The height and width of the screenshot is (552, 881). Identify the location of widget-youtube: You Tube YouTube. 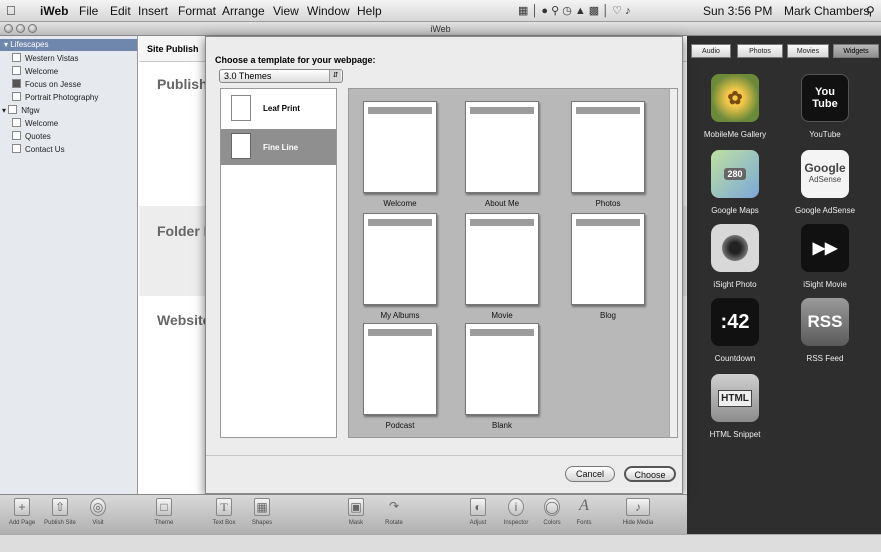
(824, 111).